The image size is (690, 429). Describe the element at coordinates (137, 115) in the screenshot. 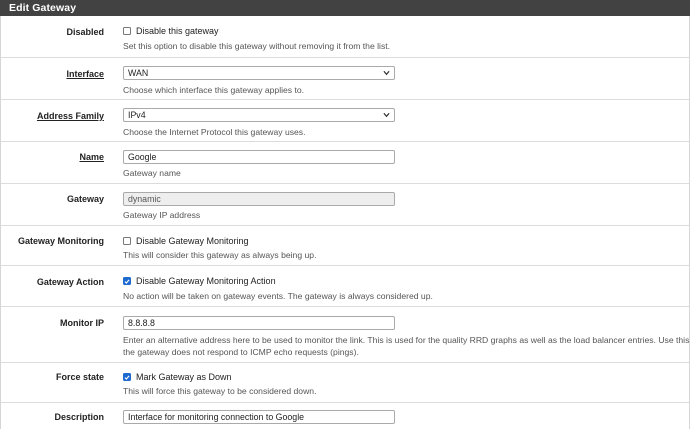

I see `address-family-select-value: IPv4` at that location.